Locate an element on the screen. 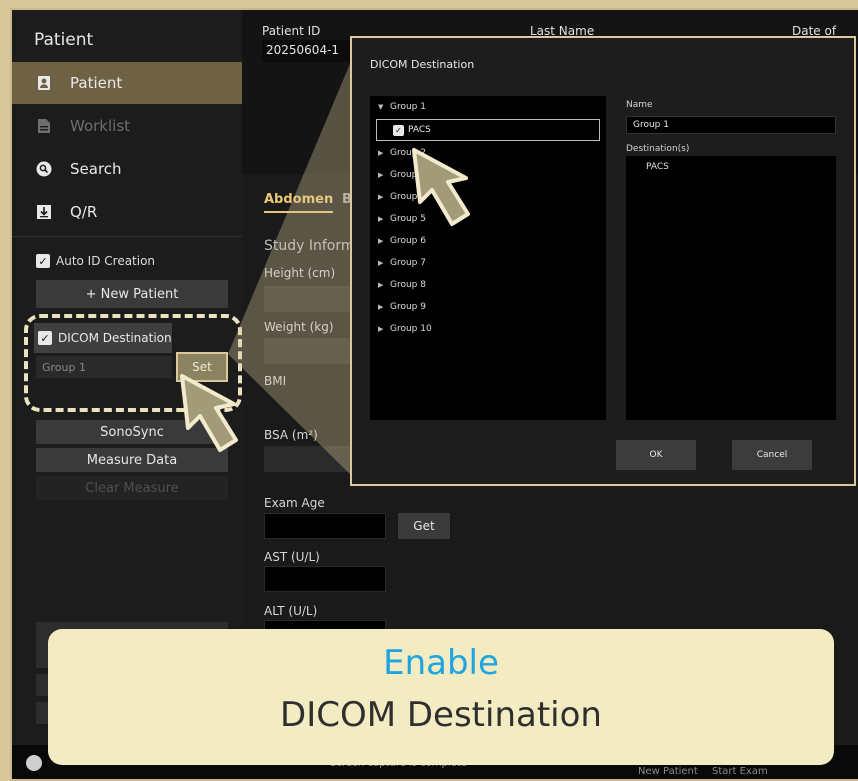  dialog-title: DICOM Destination is located at coordinates (422, 64).